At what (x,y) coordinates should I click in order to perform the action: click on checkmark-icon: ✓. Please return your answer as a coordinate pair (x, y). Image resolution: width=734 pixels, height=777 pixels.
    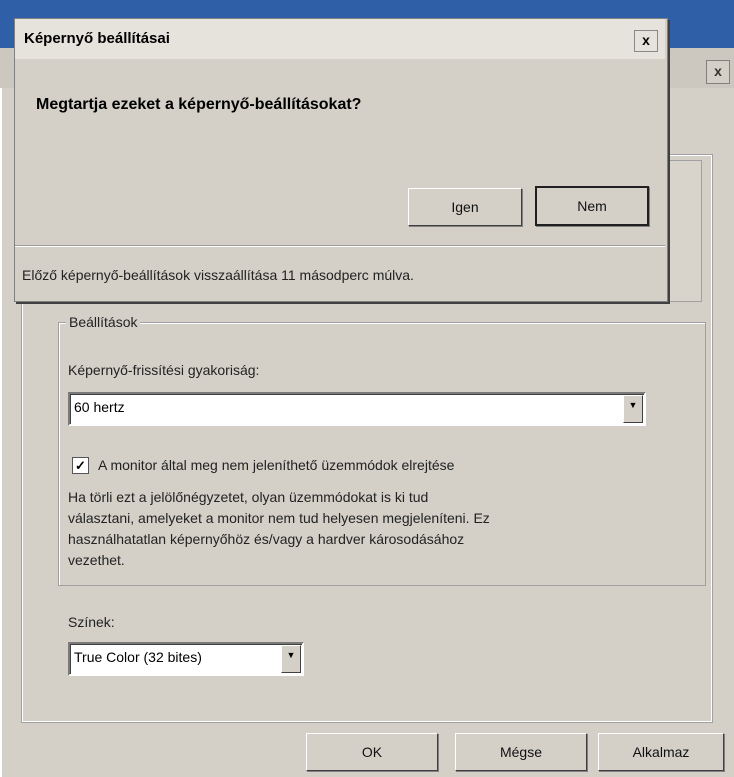
    Looking at the image, I should click on (80, 465).